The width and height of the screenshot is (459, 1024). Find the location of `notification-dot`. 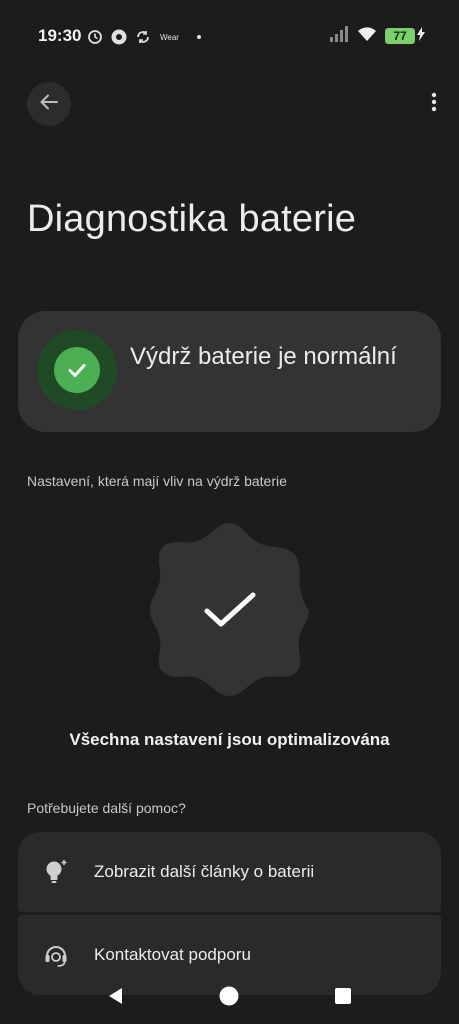

notification-dot is located at coordinates (198, 37).